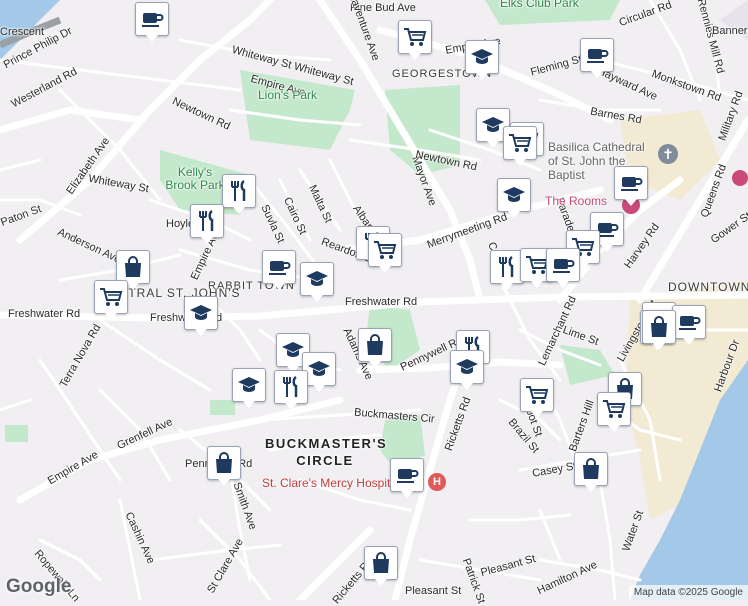 This screenshot has width=748, height=606. Describe the element at coordinates (740, 178) in the screenshot. I see `downtown-marker` at that location.